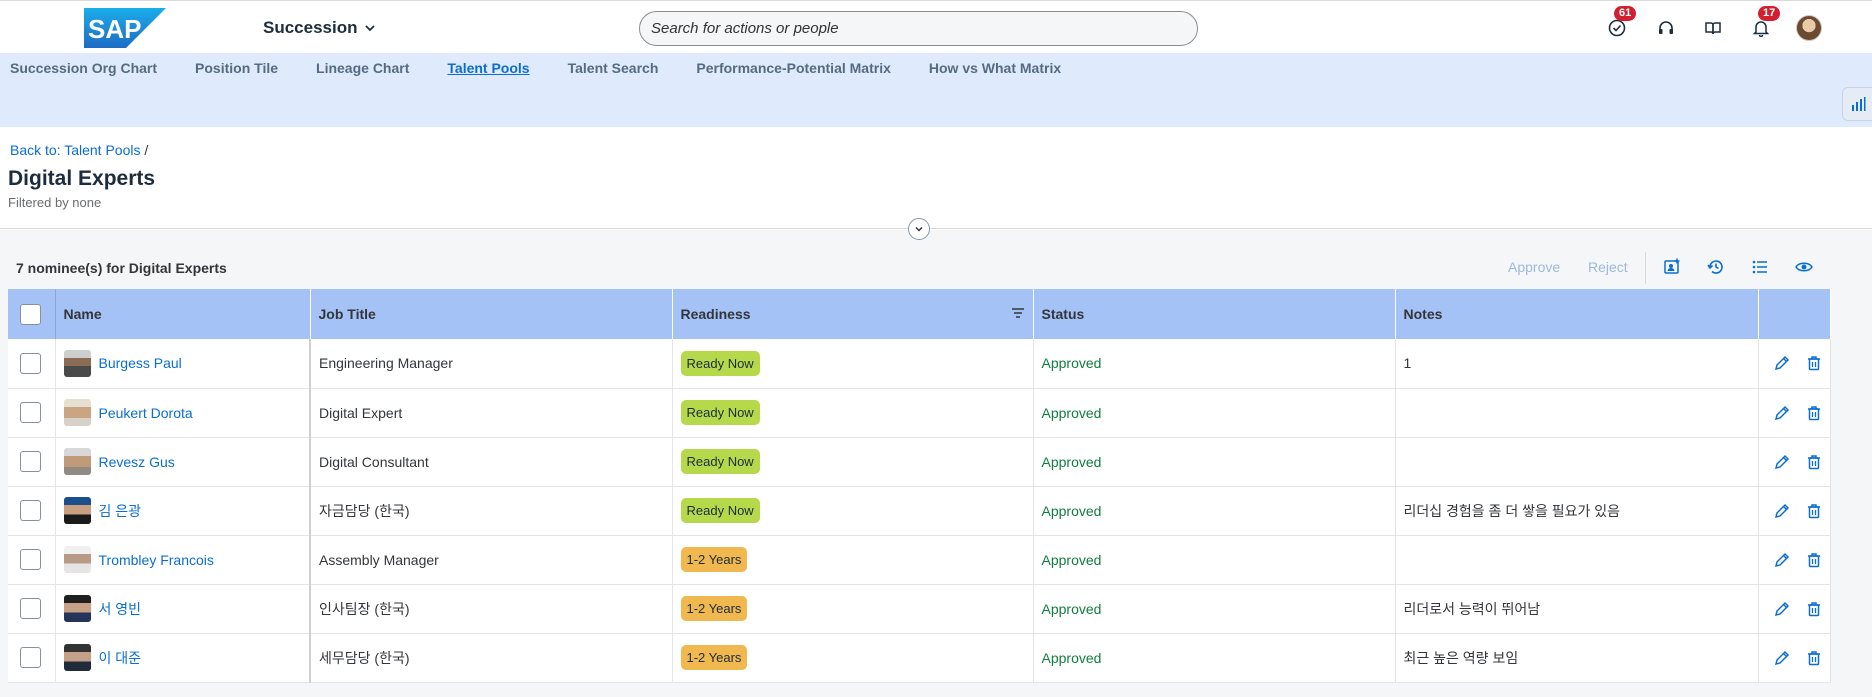 The height and width of the screenshot is (697, 1872). I want to click on select-all-checkbox, so click(30, 314).